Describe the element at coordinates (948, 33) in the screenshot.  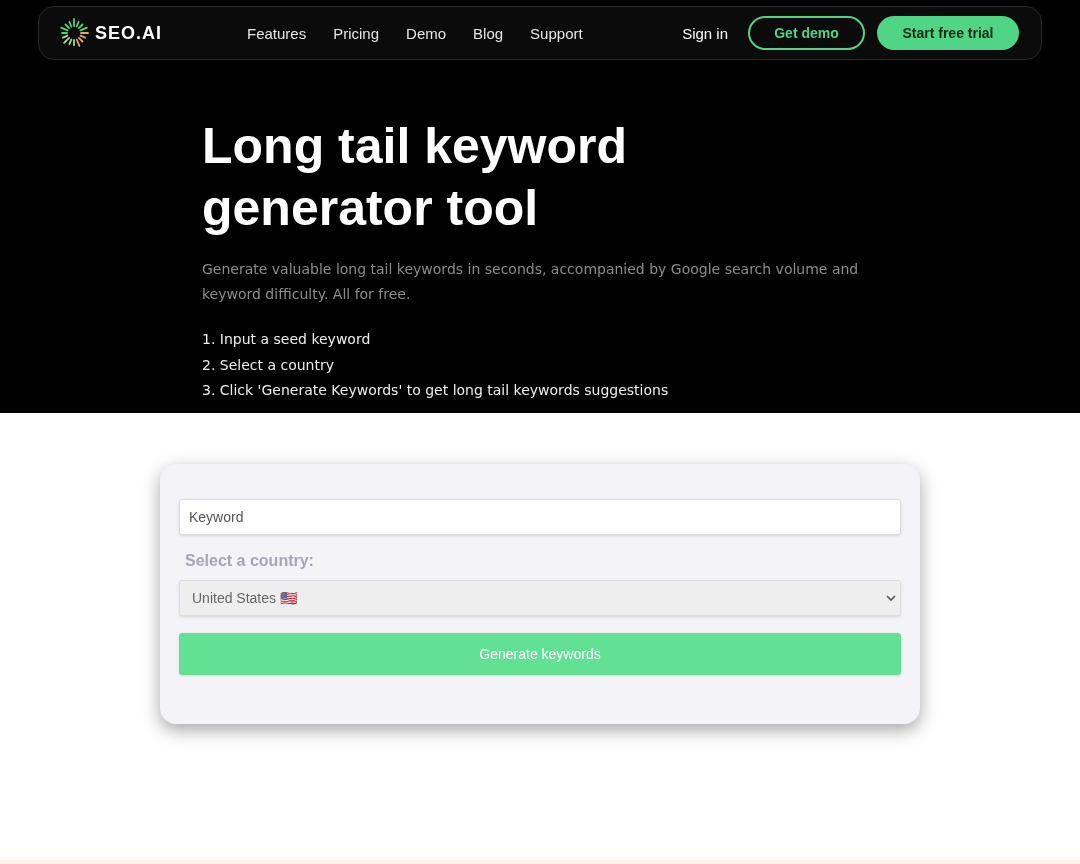
I see `start-trial-button: Start free trial` at that location.